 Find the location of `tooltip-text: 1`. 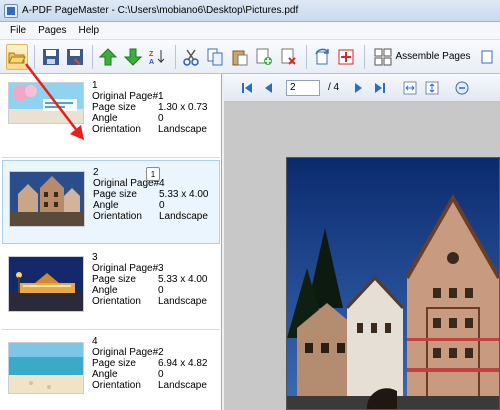

tooltip-text: 1 is located at coordinates (153, 174).